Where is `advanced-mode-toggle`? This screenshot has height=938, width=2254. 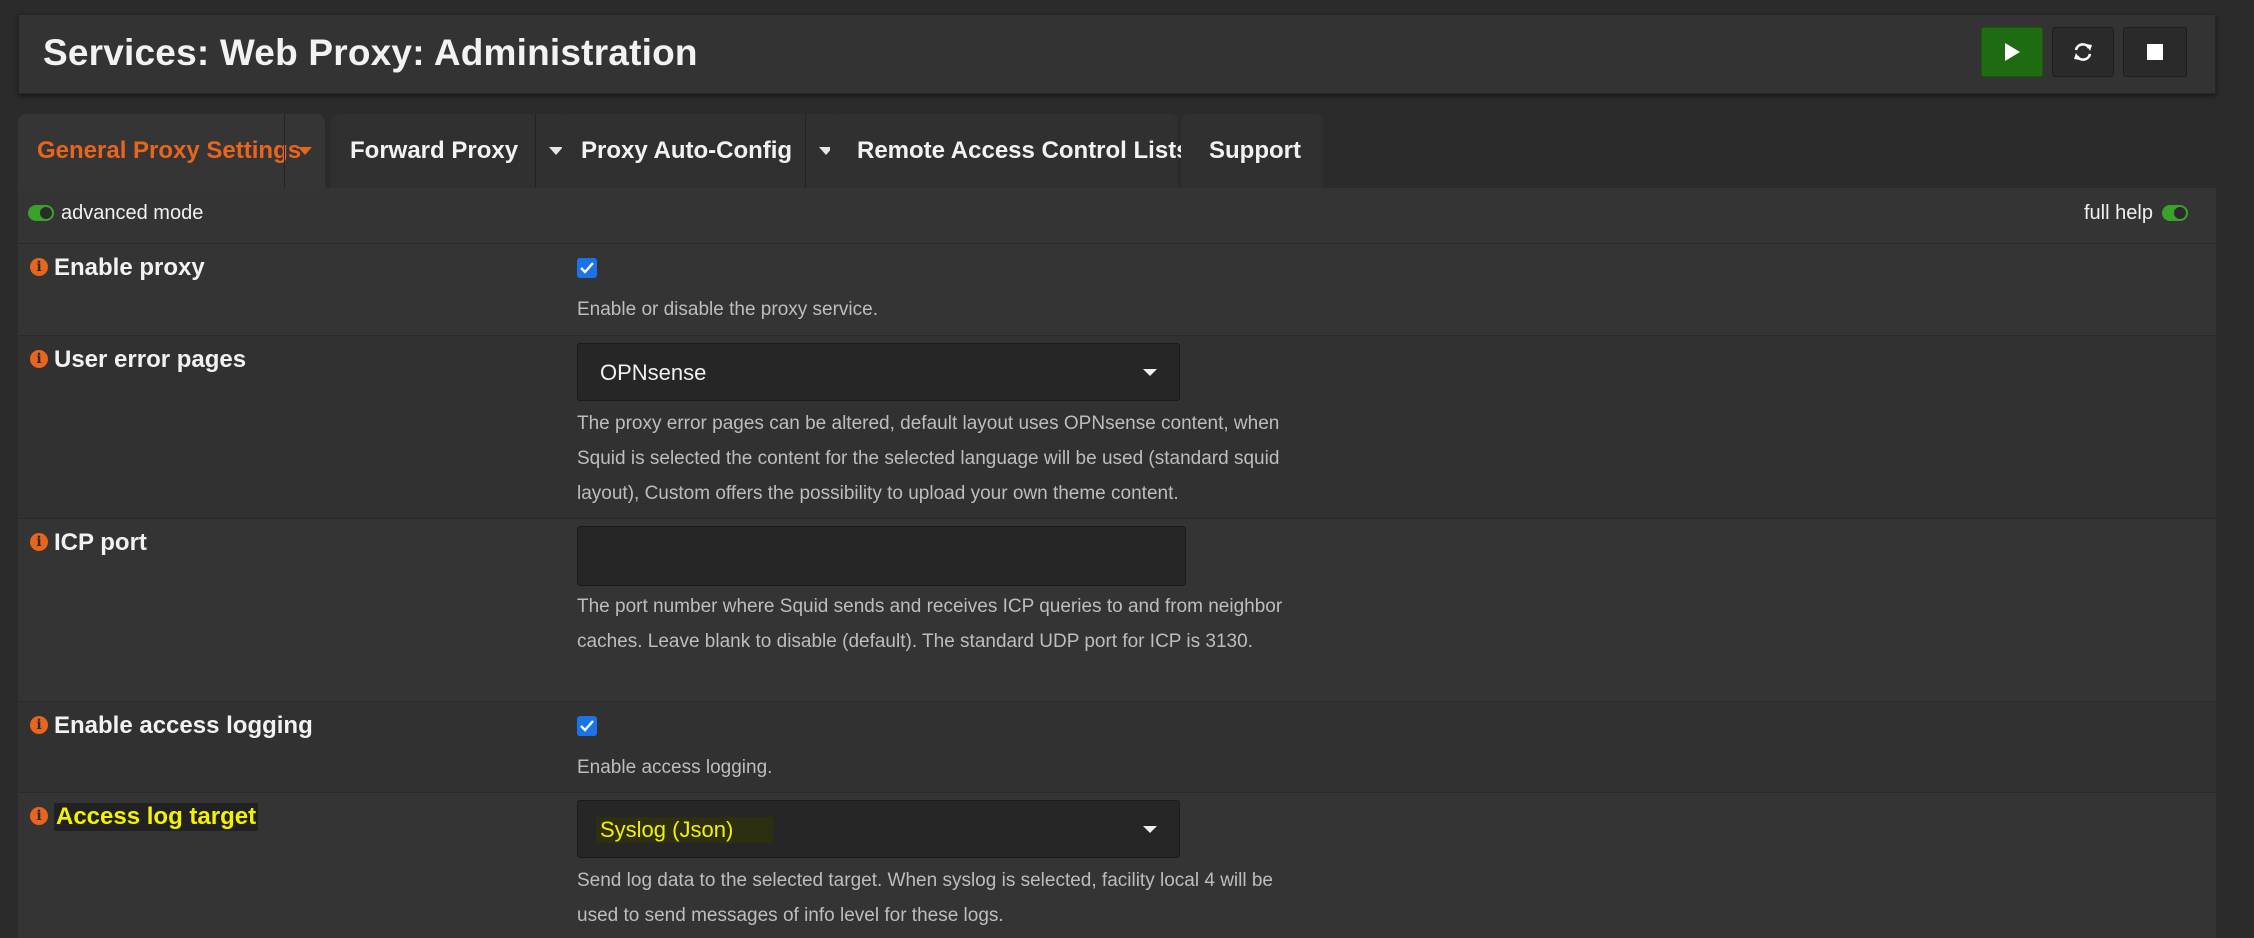
advanced-mode-toggle is located at coordinates (41, 213).